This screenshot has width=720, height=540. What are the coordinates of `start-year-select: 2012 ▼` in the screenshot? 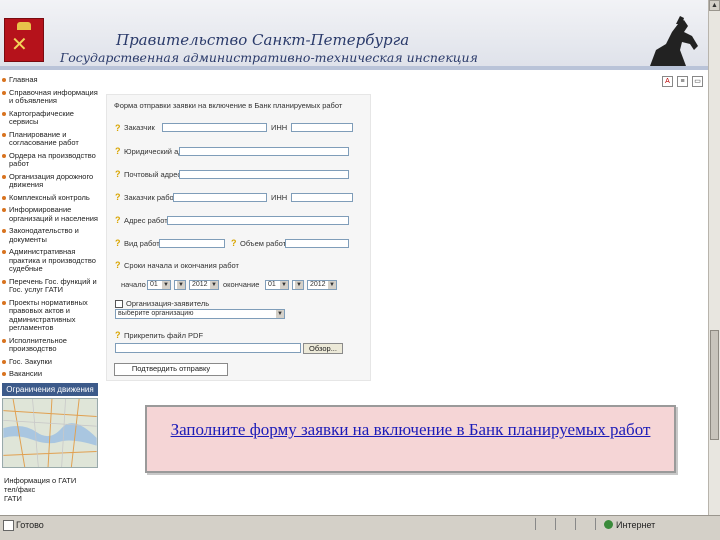 It's located at (204, 285).